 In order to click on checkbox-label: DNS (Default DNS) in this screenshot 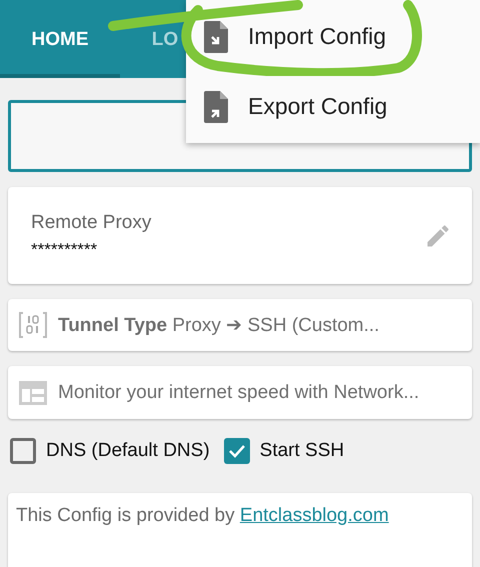, I will do `click(128, 451)`.